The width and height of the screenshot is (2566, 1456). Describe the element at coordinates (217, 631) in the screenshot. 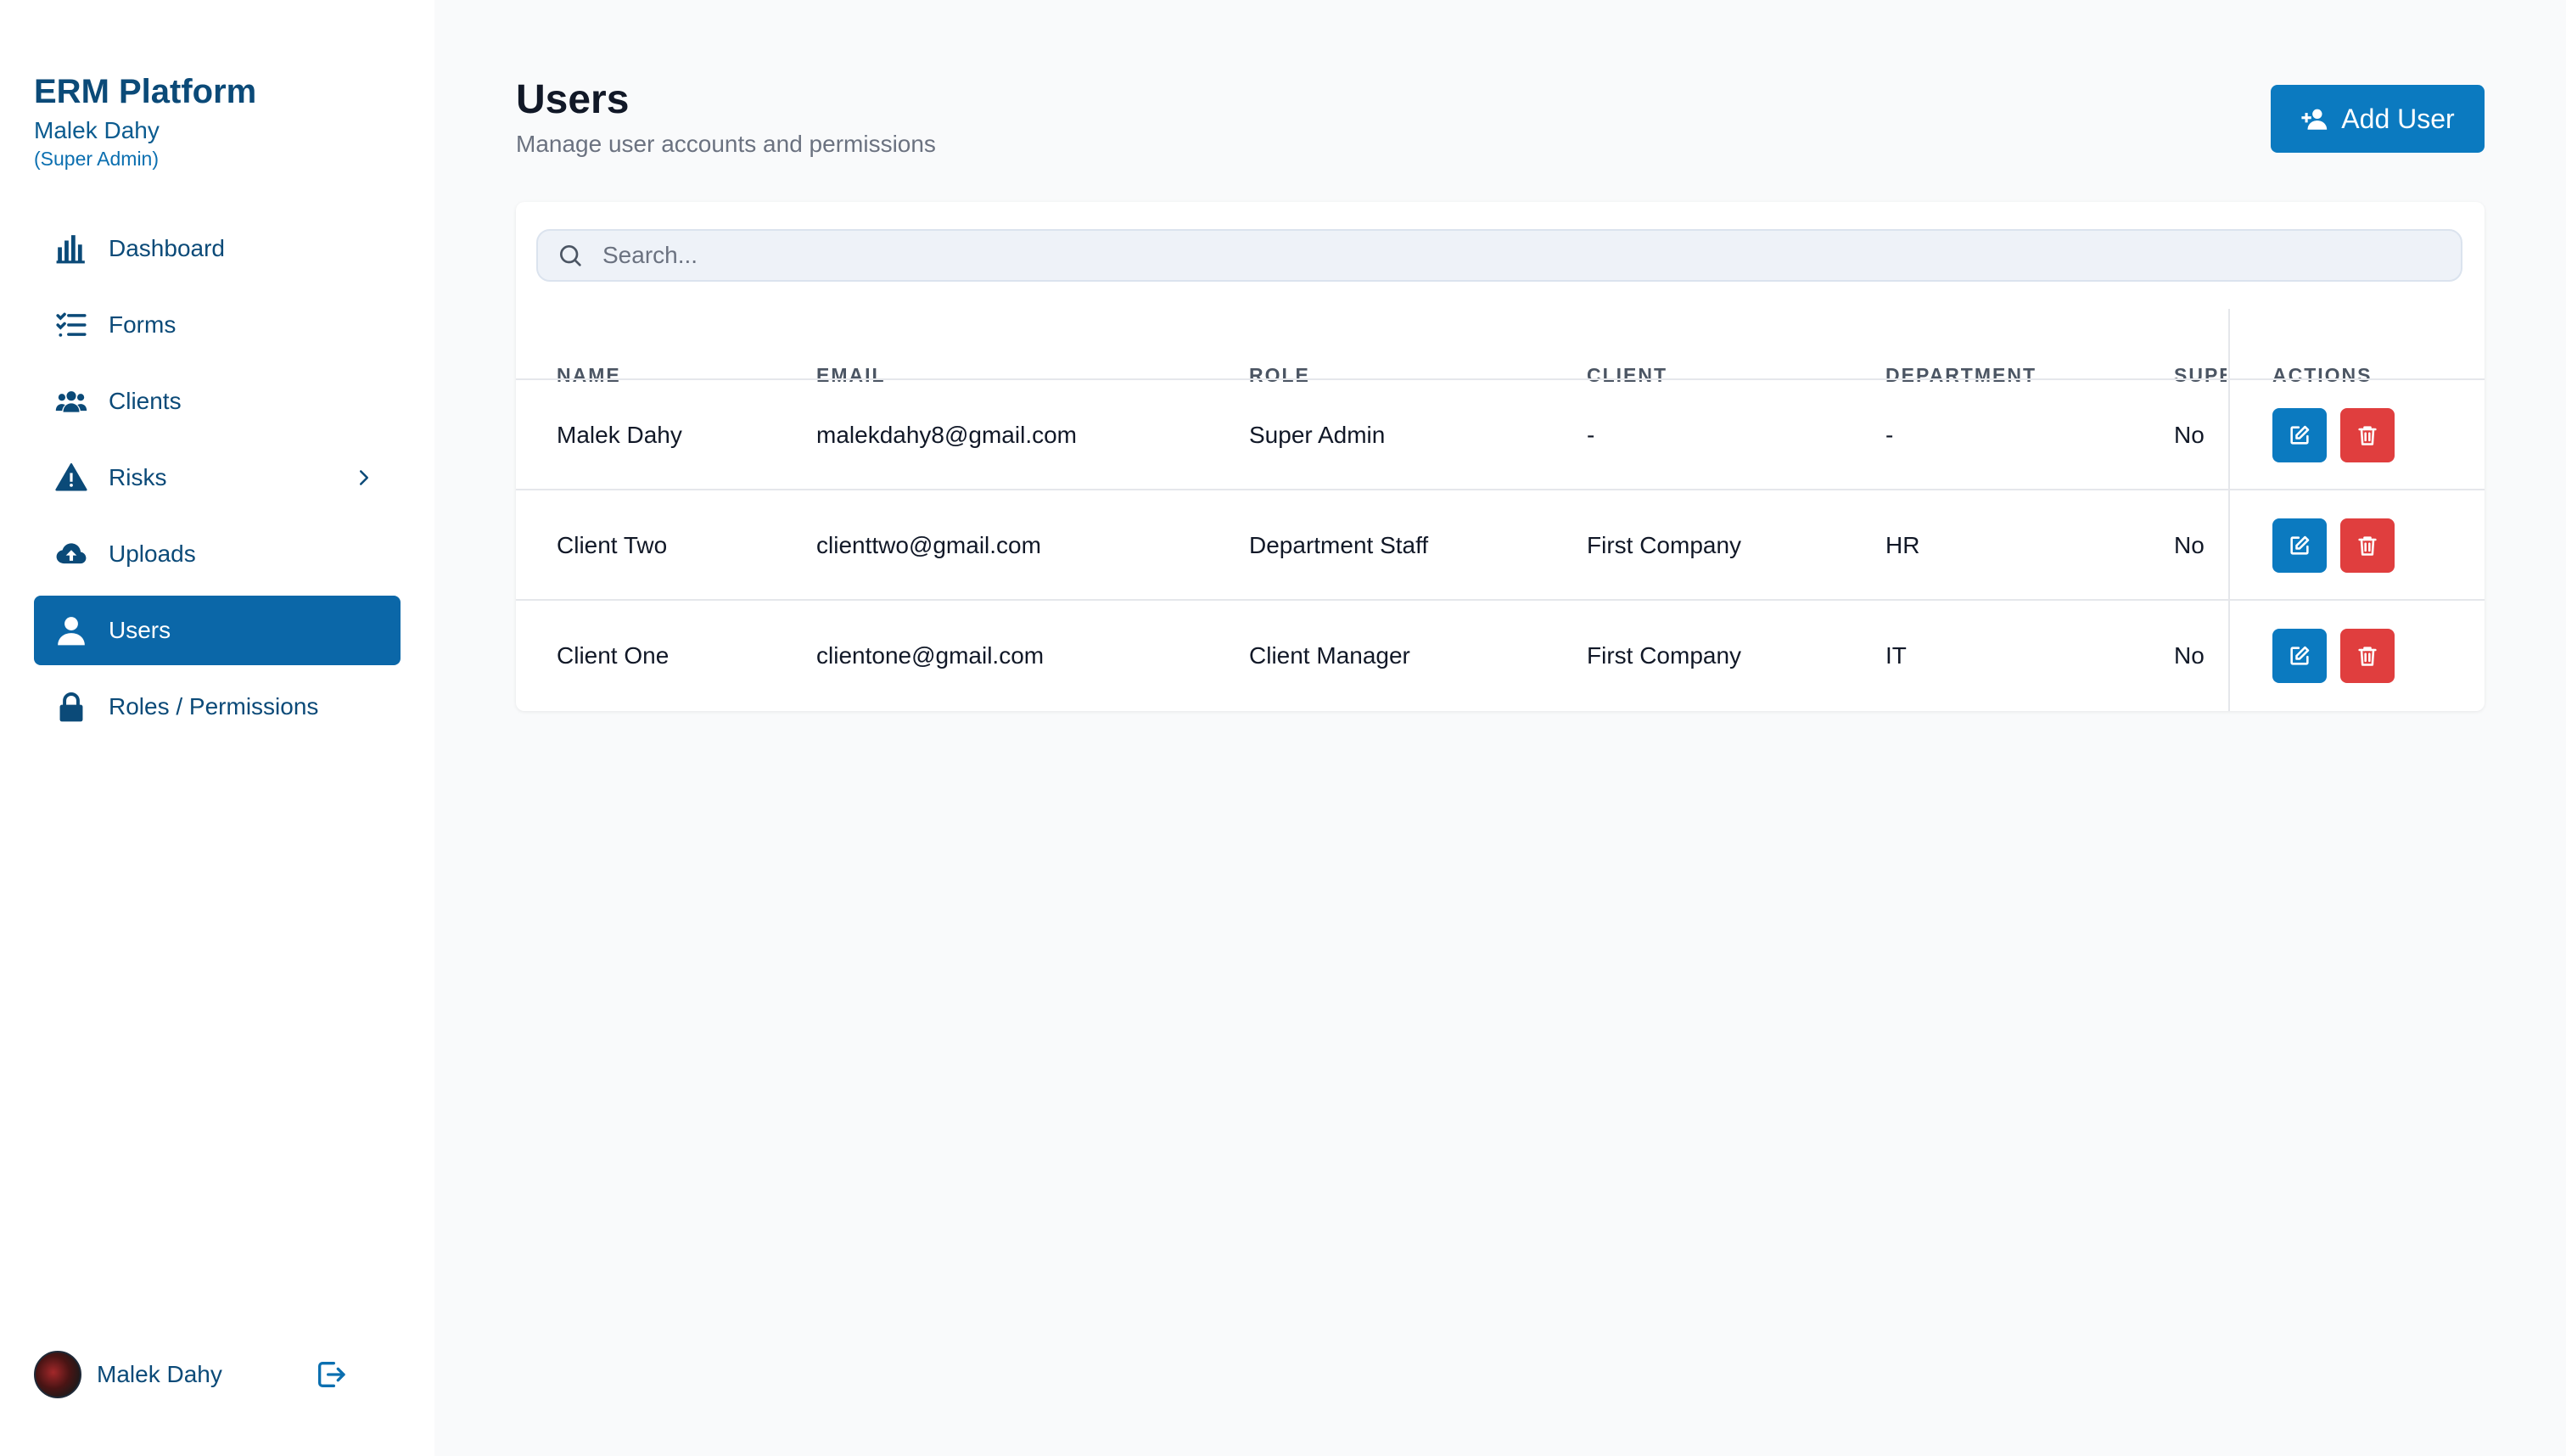

I see `sidebar-item-users: Users` at that location.